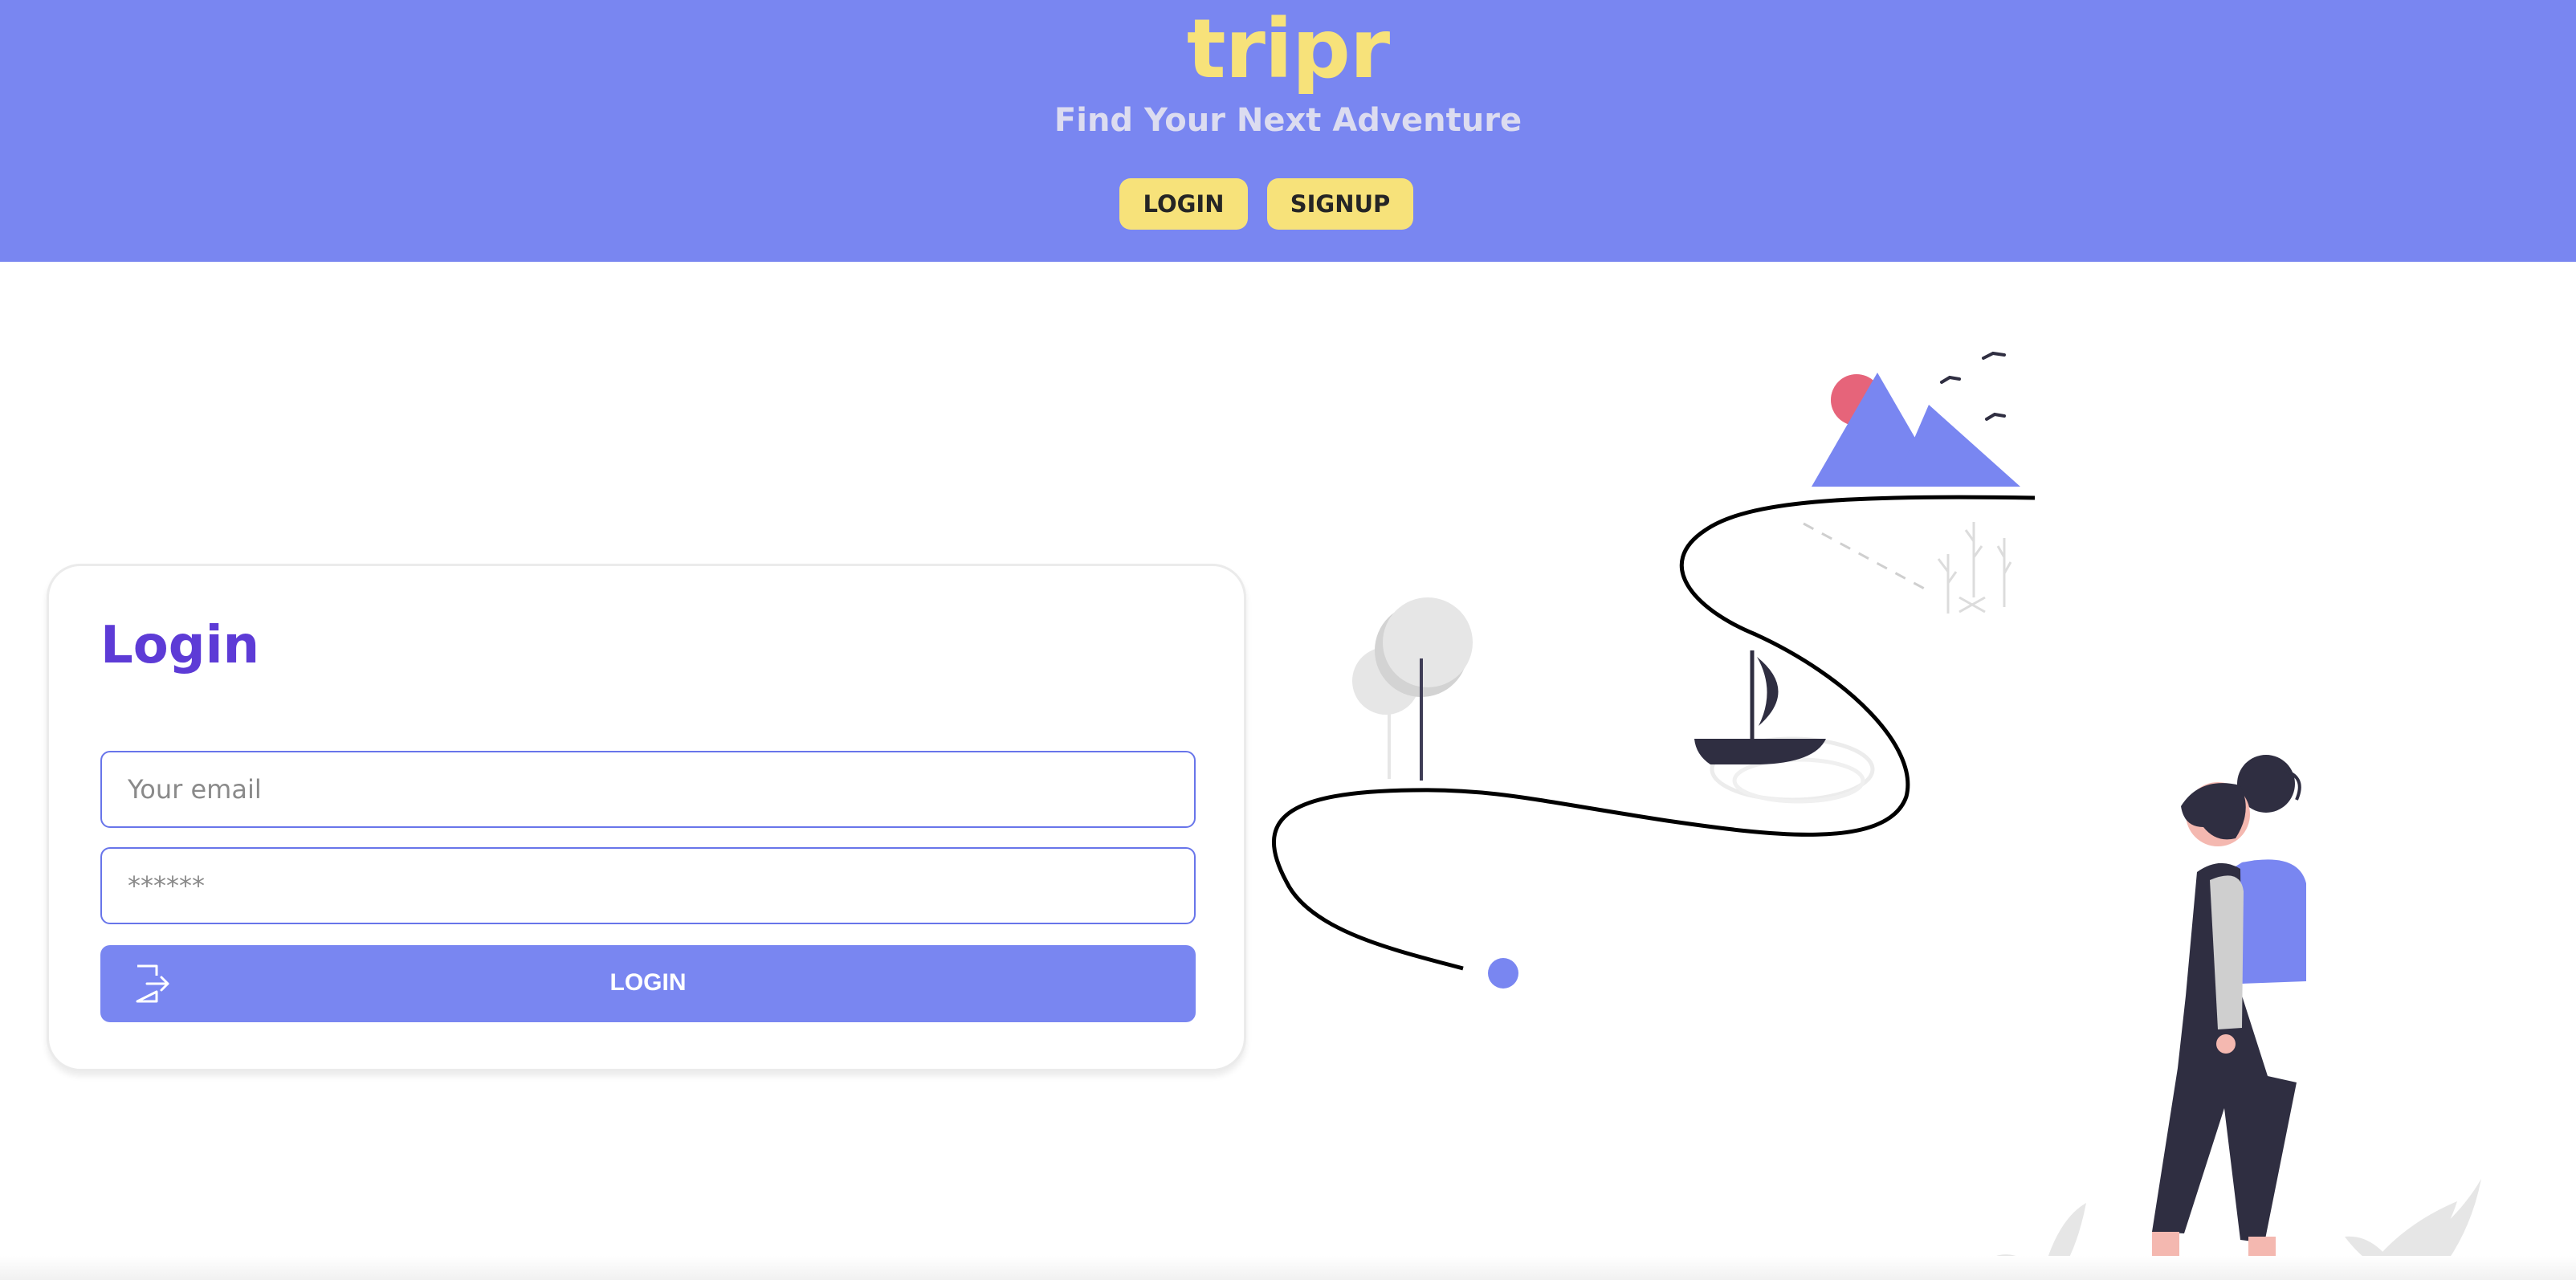  Describe the element at coordinates (1503, 973) in the screenshot. I see `destination-dot` at that location.